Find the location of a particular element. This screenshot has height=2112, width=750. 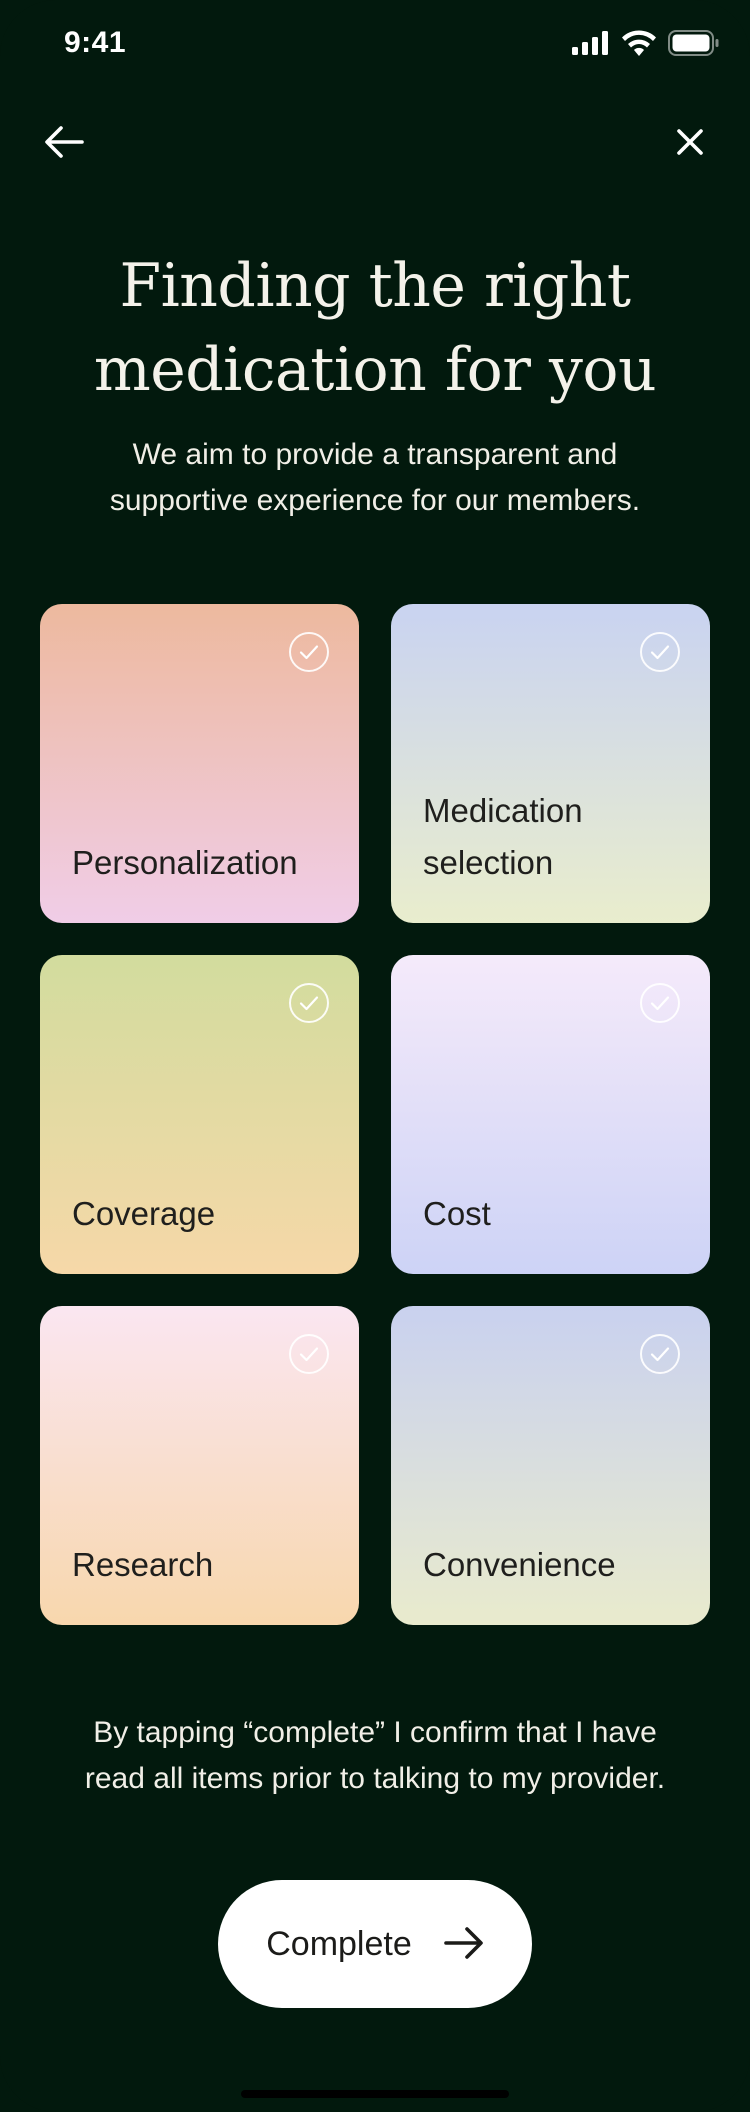

status-icons is located at coordinates (646, 45).